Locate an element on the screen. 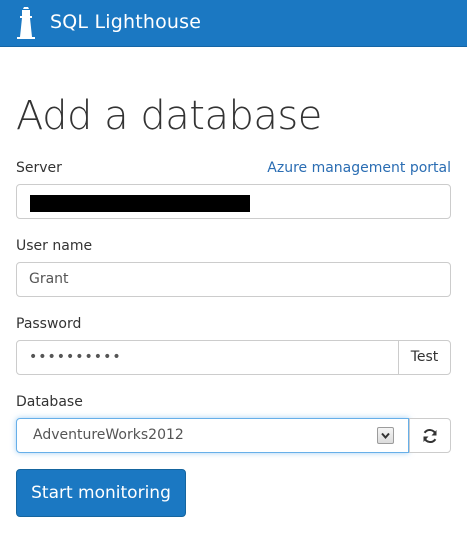 This screenshot has width=467, height=538. database-selected-value: AdventureWorks2012 is located at coordinates (108, 435).